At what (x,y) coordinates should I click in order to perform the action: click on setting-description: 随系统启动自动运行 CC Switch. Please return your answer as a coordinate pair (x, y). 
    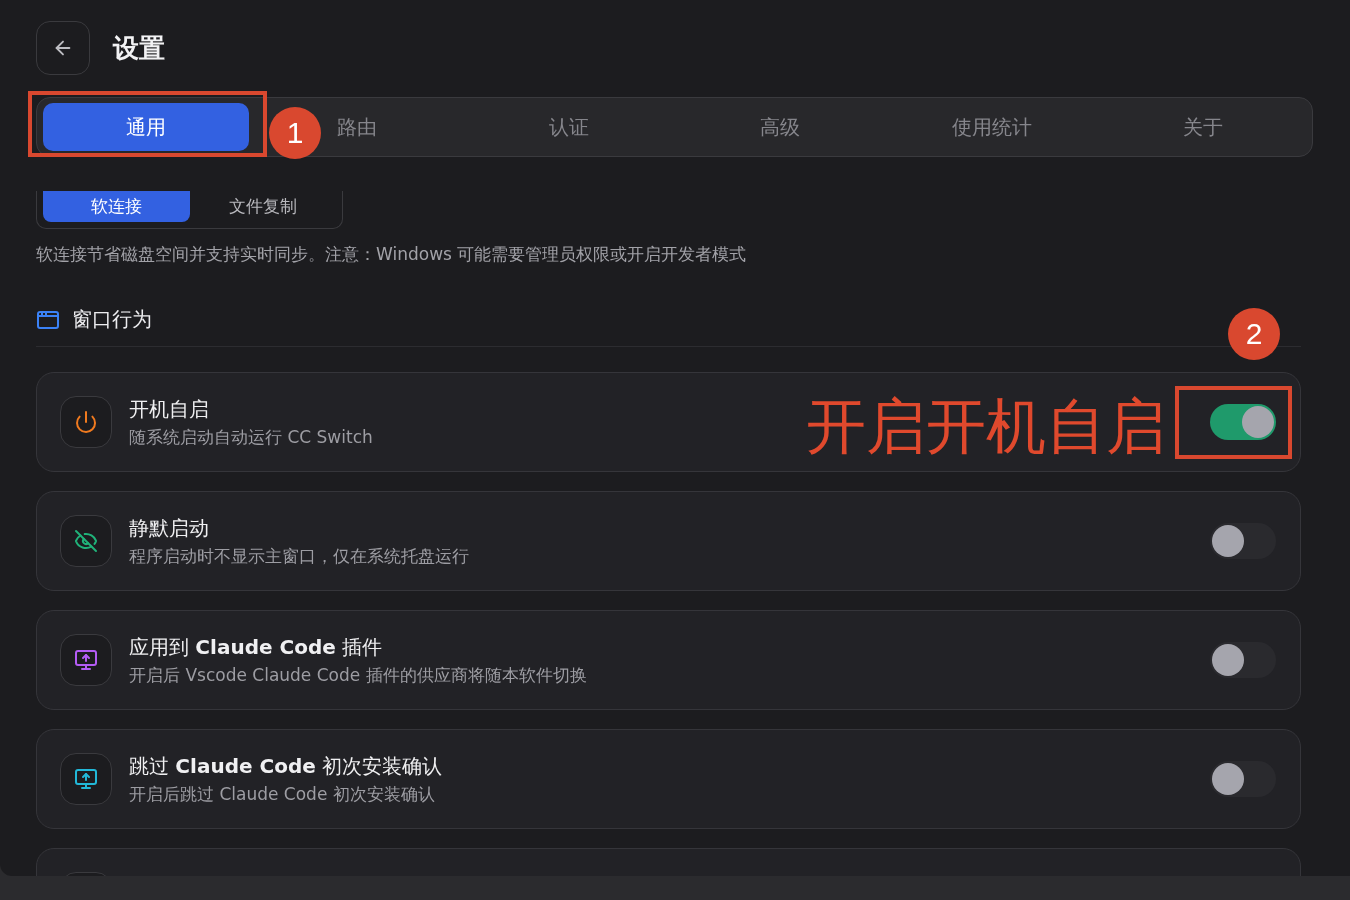
    Looking at the image, I should click on (251, 437).